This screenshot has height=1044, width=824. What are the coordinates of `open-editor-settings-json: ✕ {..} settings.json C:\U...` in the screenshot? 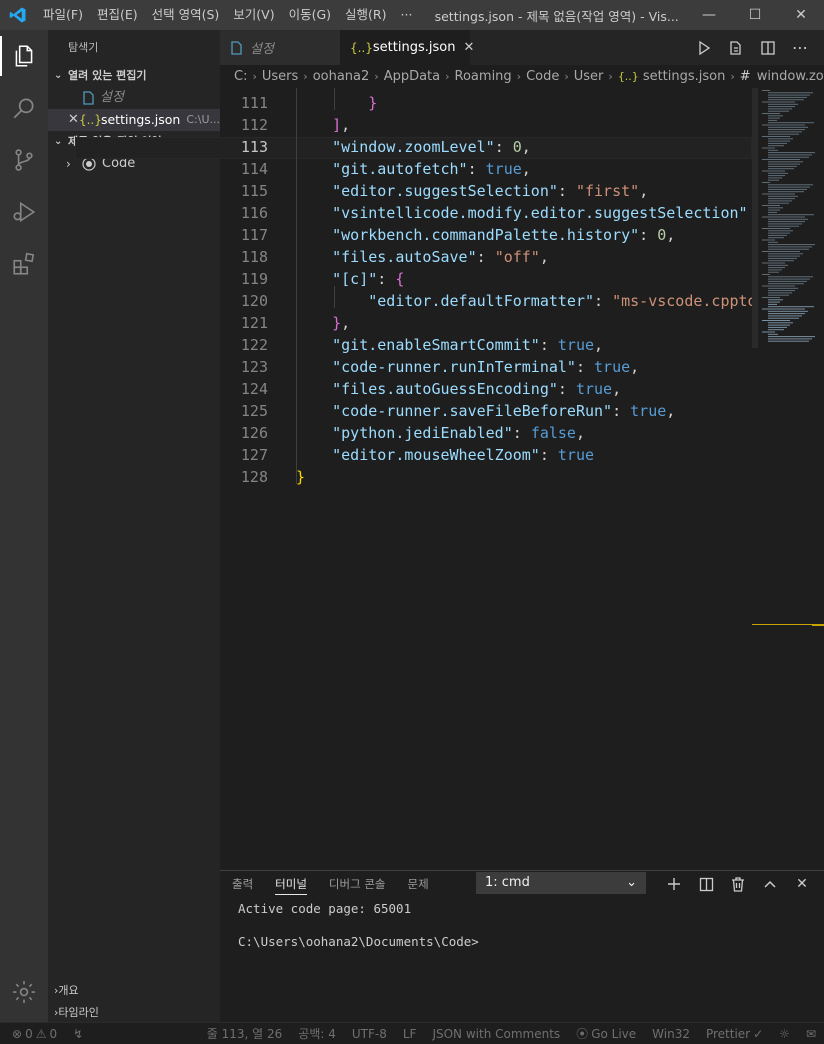 It's located at (134, 120).